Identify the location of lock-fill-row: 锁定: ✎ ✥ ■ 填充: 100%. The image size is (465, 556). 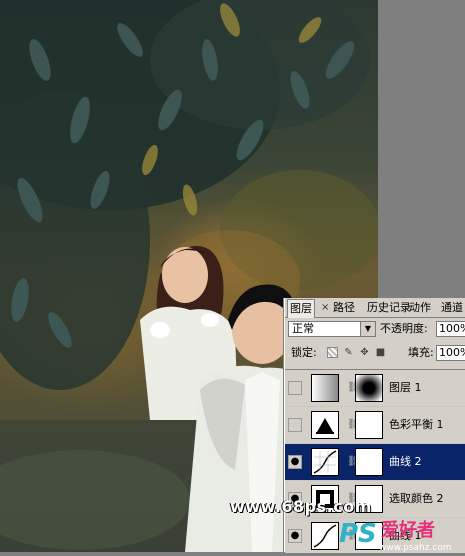
(375, 353).